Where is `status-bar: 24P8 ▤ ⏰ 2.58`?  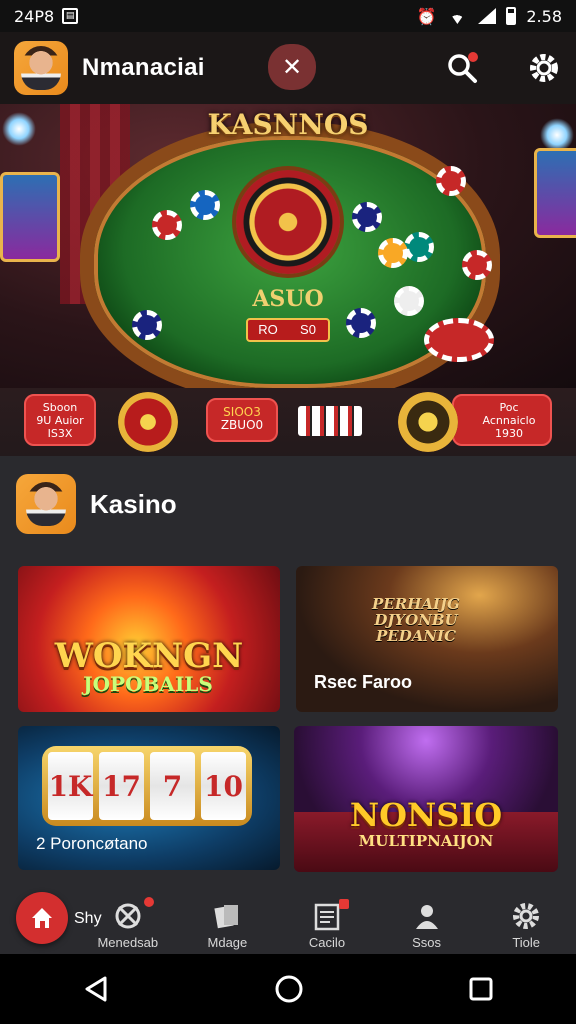 status-bar: 24P8 ▤ ⏰ 2.58 is located at coordinates (288, 16).